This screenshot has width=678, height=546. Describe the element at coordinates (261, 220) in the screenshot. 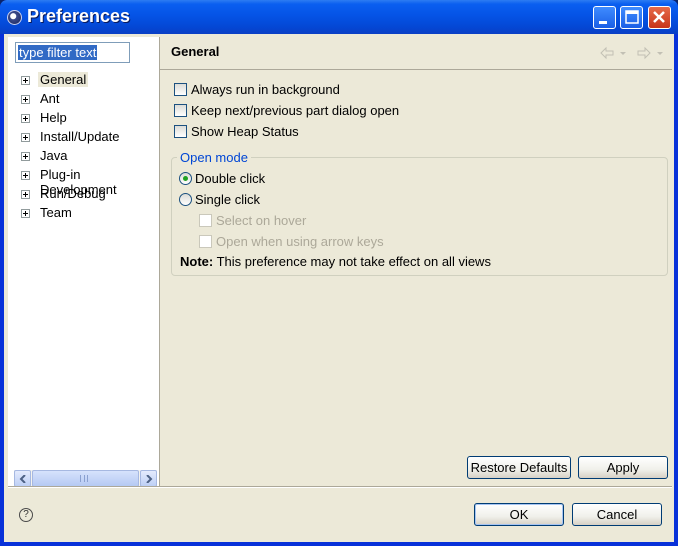

I see `checkbox-label: Select on hover` at that location.